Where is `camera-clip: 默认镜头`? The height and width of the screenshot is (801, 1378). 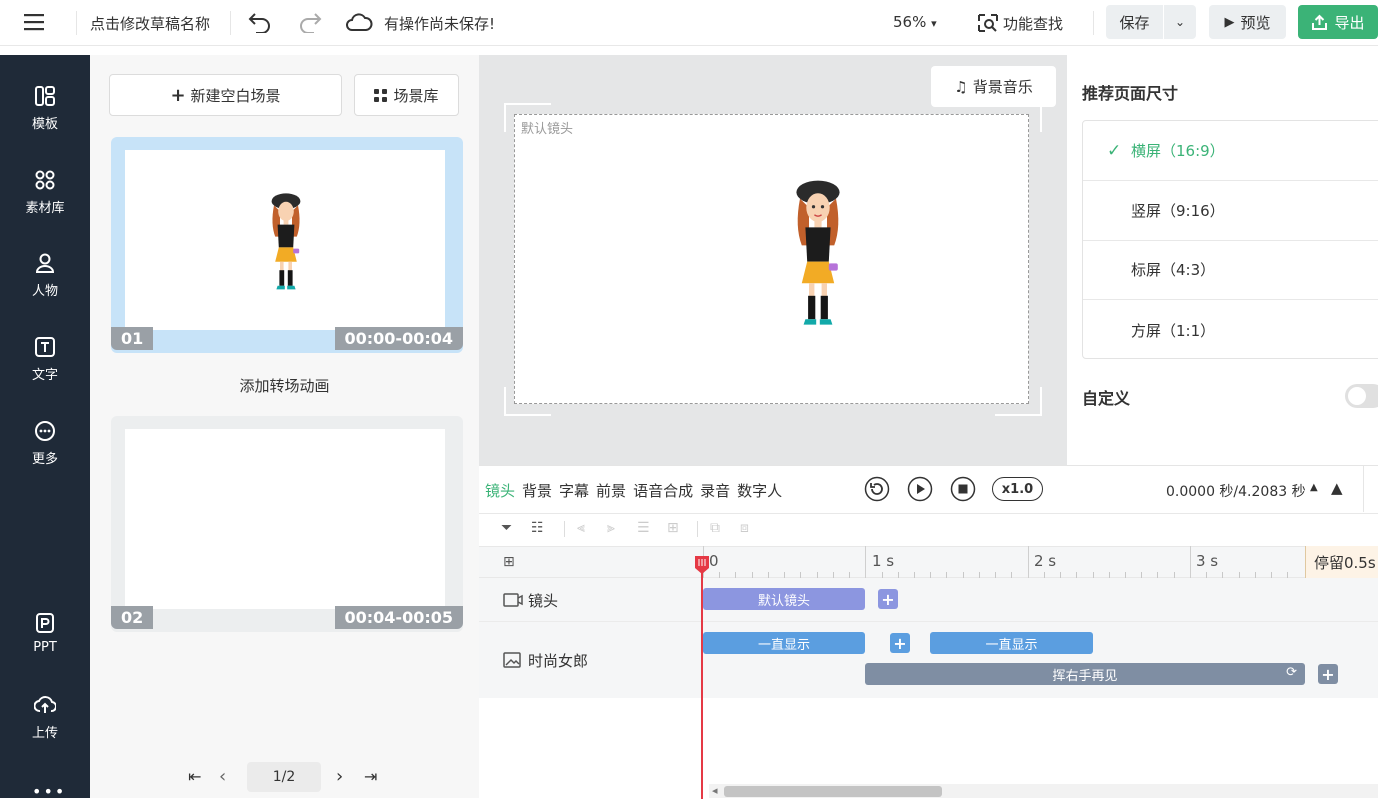 camera-clip: 默认镜头 is located at coordinates (784, 599).